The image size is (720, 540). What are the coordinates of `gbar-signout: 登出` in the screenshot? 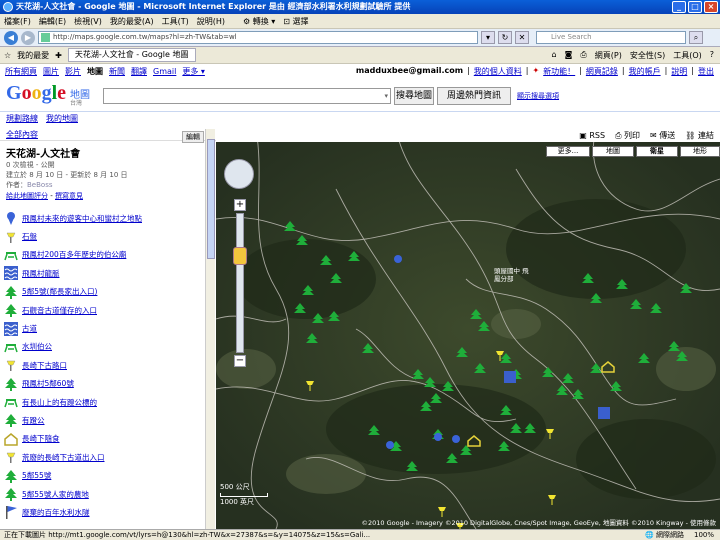 It's located at (706, 71).